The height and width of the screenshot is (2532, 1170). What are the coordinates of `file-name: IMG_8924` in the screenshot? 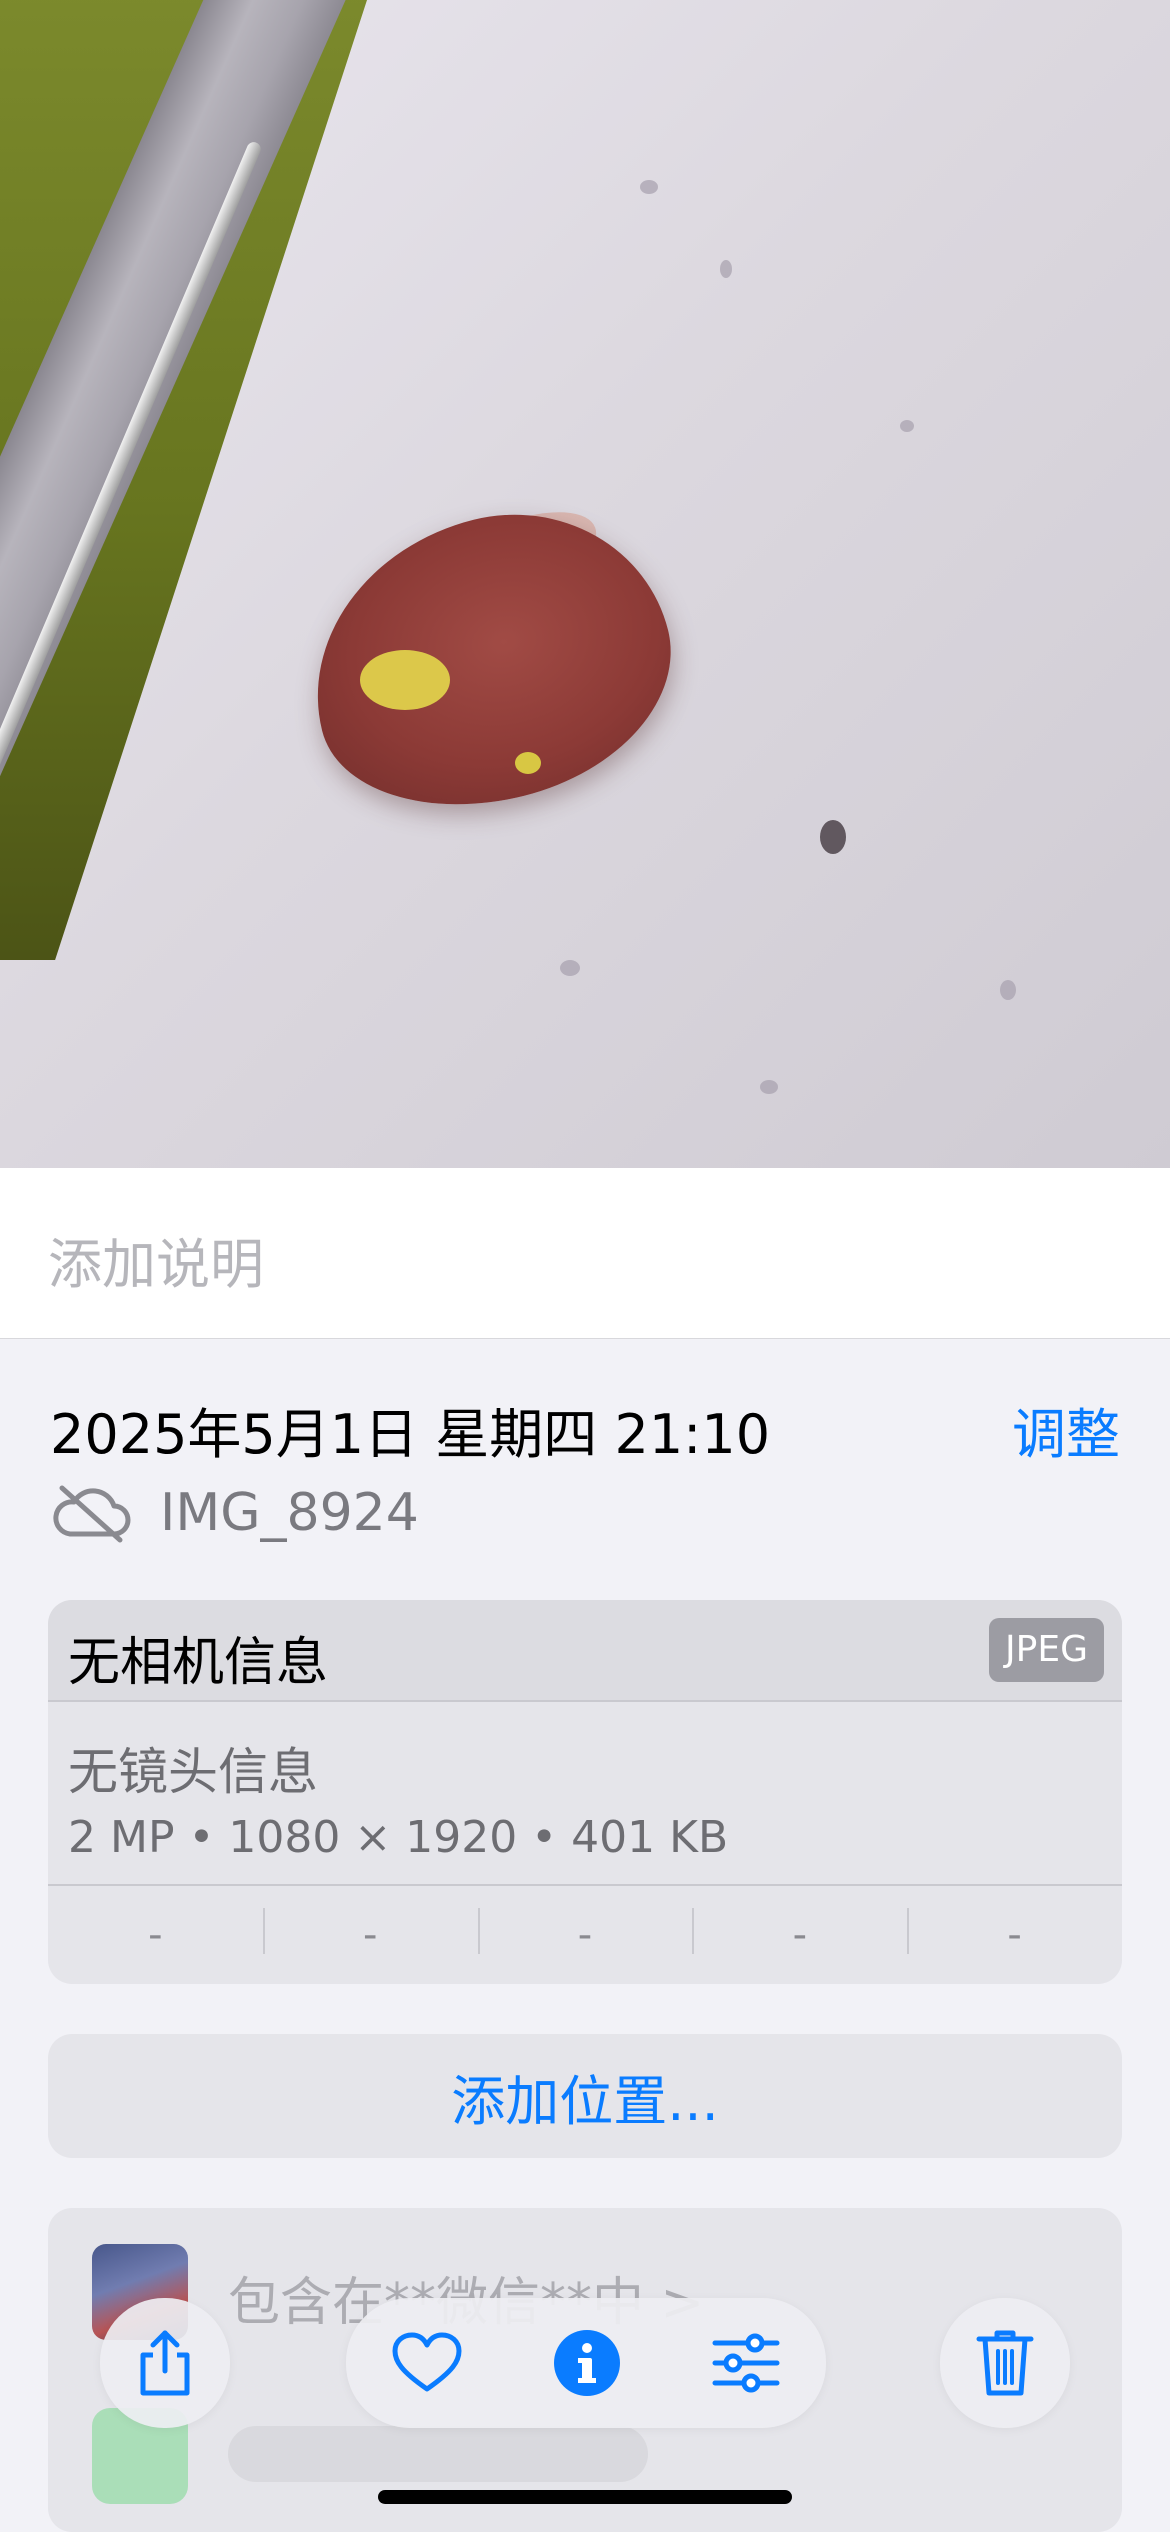 It's located at (289, 1513).